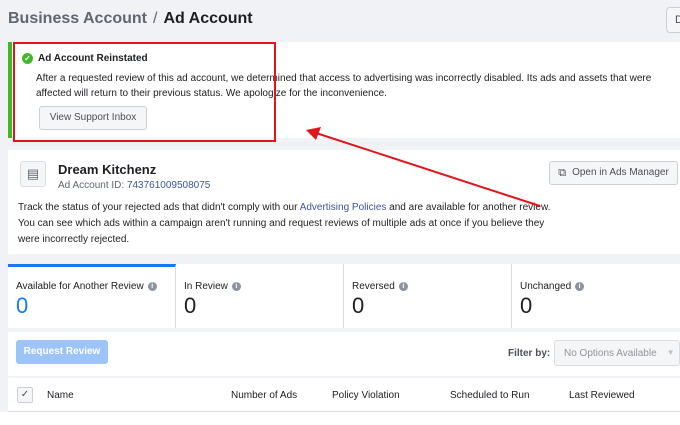 This screenshot has height=425, width=680. I want to click on notice-title-row: ✓ Ad Account Reinstated, so click(85, 58).